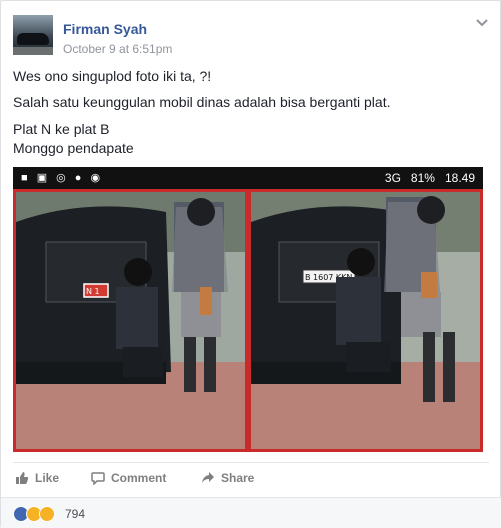  I want to click on avatar, so click(33, 35).